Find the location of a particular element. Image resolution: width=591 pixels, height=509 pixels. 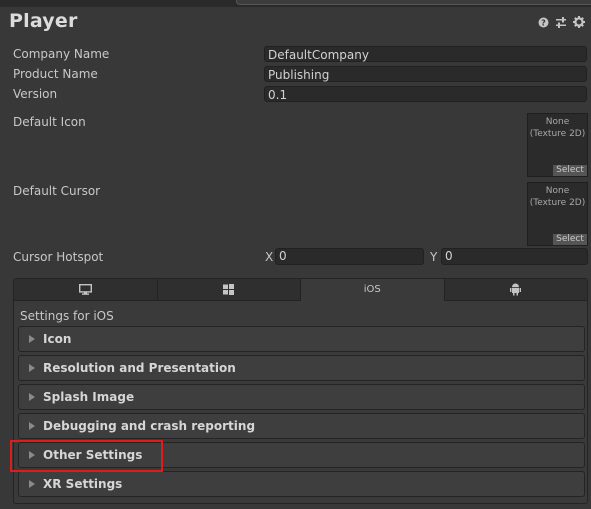

windows-icon is located at coordinates (229, 289).